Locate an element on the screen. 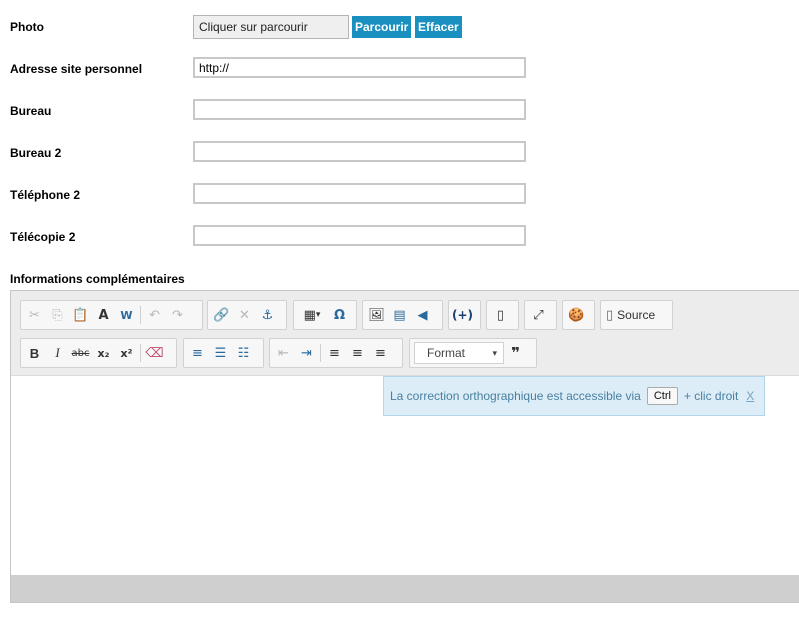 Image resolution: width=799 pixels, height=617 pixels. indent-align-group: ⇤ ⇥ ≡ ≡ ≡ is located at coordinates (336, 353).